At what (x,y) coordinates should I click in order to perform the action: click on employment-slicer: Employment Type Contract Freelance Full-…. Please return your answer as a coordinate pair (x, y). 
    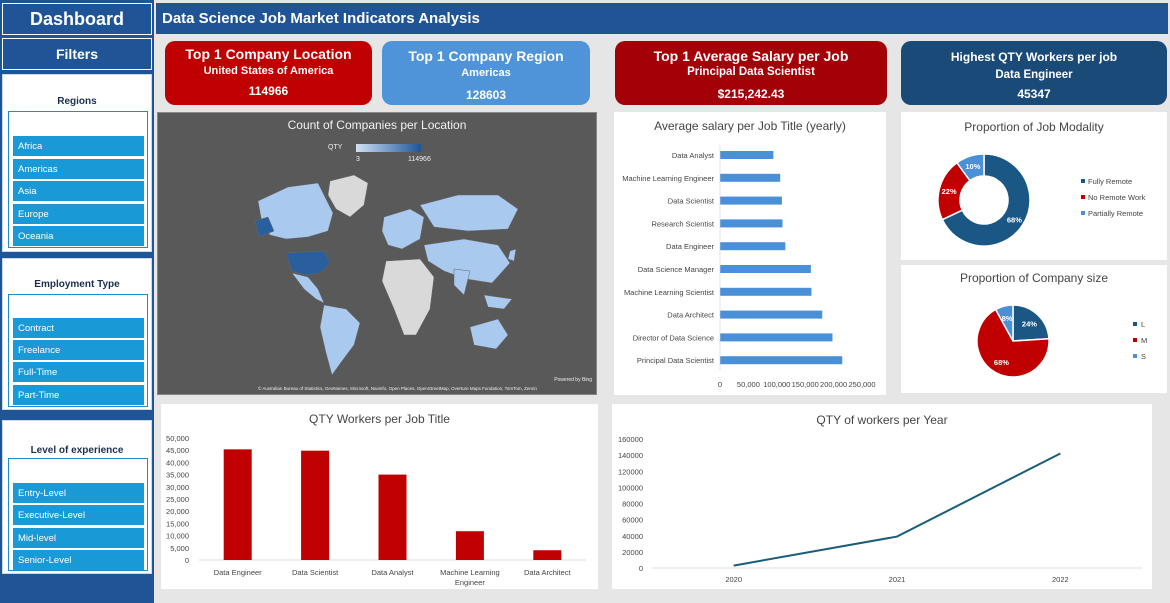
    Looking at the image, I should click on (77, 334).